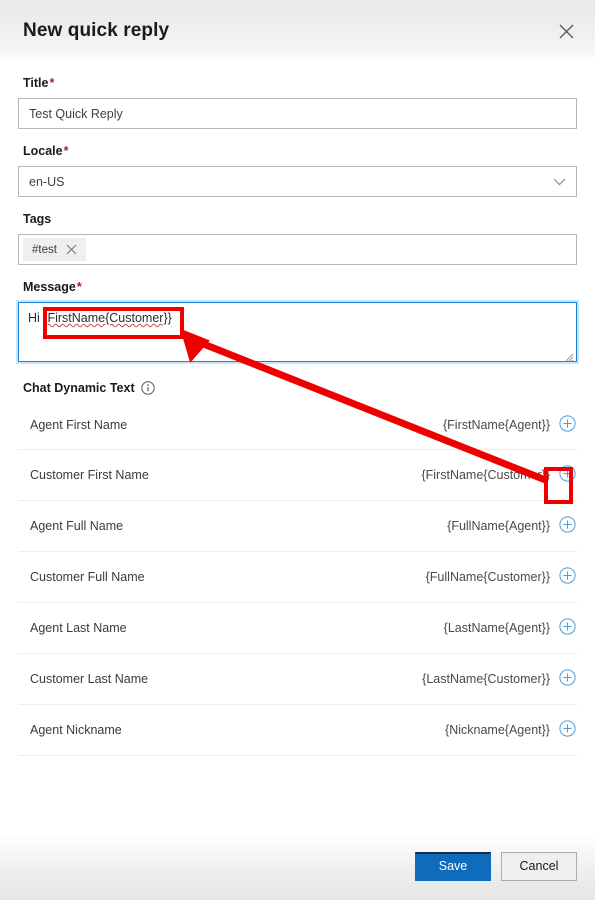 This screenshot has width=595, height=900. I want to click on tags-field-block: Tags #test, so click(297, 238).